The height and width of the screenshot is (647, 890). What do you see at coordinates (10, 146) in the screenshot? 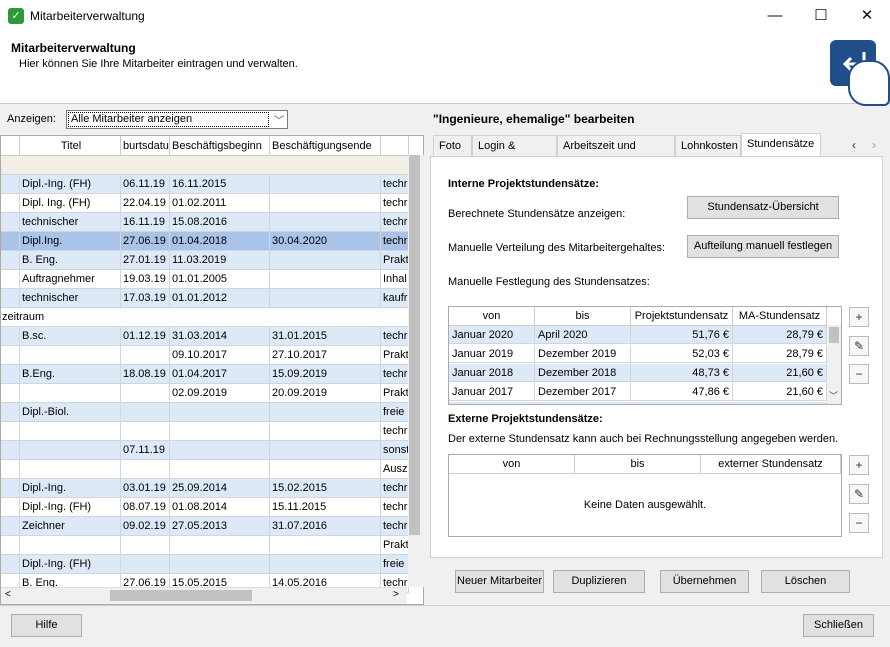
I see `column-header-selector` at bounding box center [10, 146].